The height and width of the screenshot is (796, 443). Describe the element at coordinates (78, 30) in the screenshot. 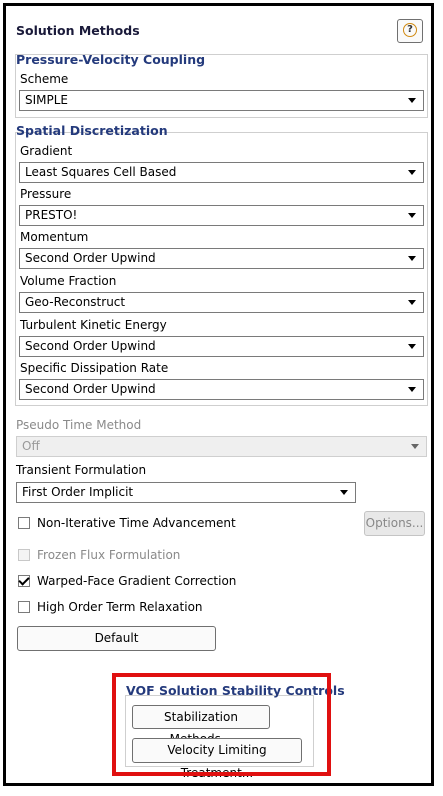

I see `panel-title: Solution Methods` at that location.